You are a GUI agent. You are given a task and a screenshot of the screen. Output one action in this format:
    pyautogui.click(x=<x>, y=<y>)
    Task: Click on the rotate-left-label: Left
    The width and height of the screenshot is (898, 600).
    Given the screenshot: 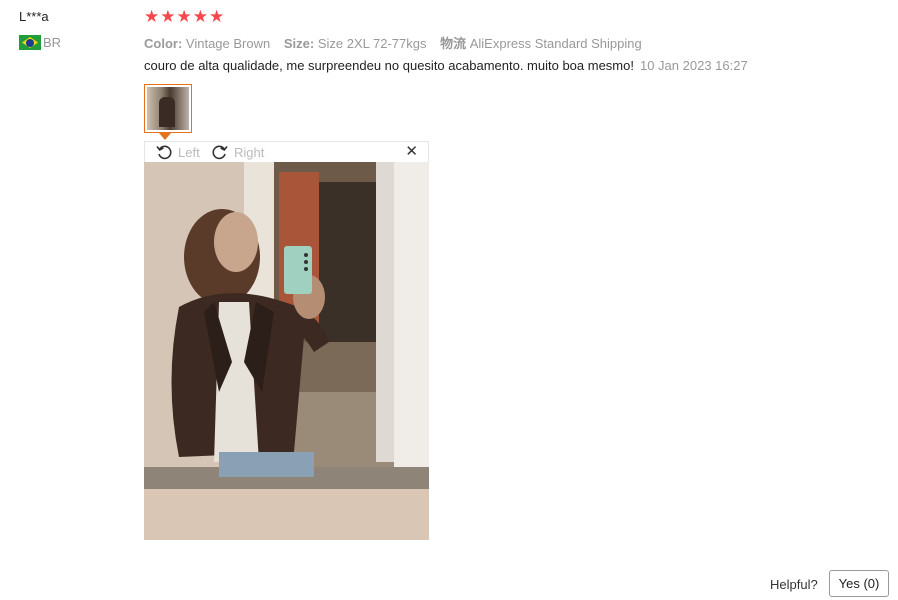 What is the action you would take?
    pyautogui.click(x=189, y=152)
    